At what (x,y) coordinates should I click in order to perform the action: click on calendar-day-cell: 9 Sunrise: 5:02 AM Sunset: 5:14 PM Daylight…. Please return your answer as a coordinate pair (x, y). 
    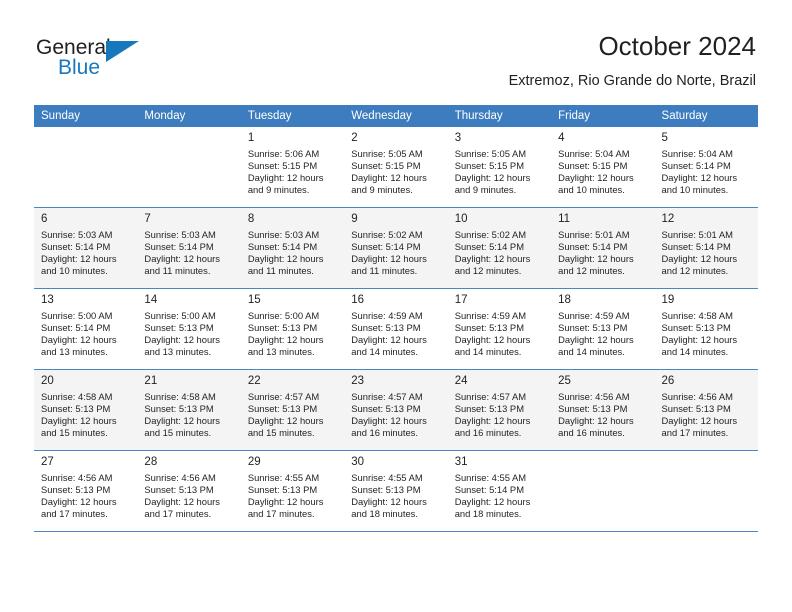
    Looking at the image, I should click on (396, 248).